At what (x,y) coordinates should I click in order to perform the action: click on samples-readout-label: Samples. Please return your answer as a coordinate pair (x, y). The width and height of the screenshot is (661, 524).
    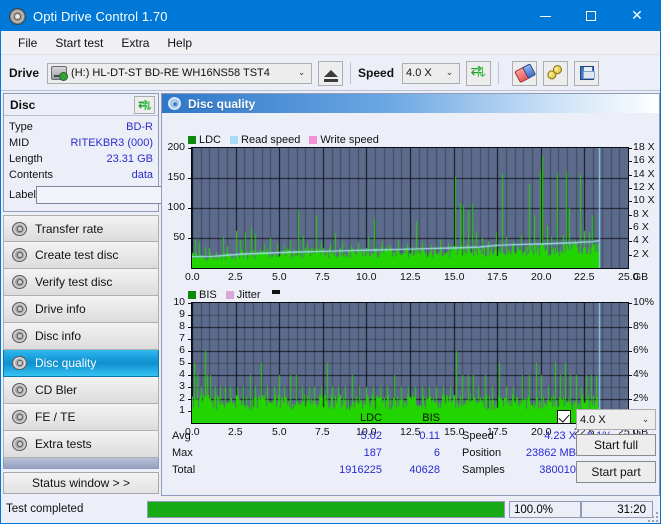
    Looking at the image, I should click on (483, 470).